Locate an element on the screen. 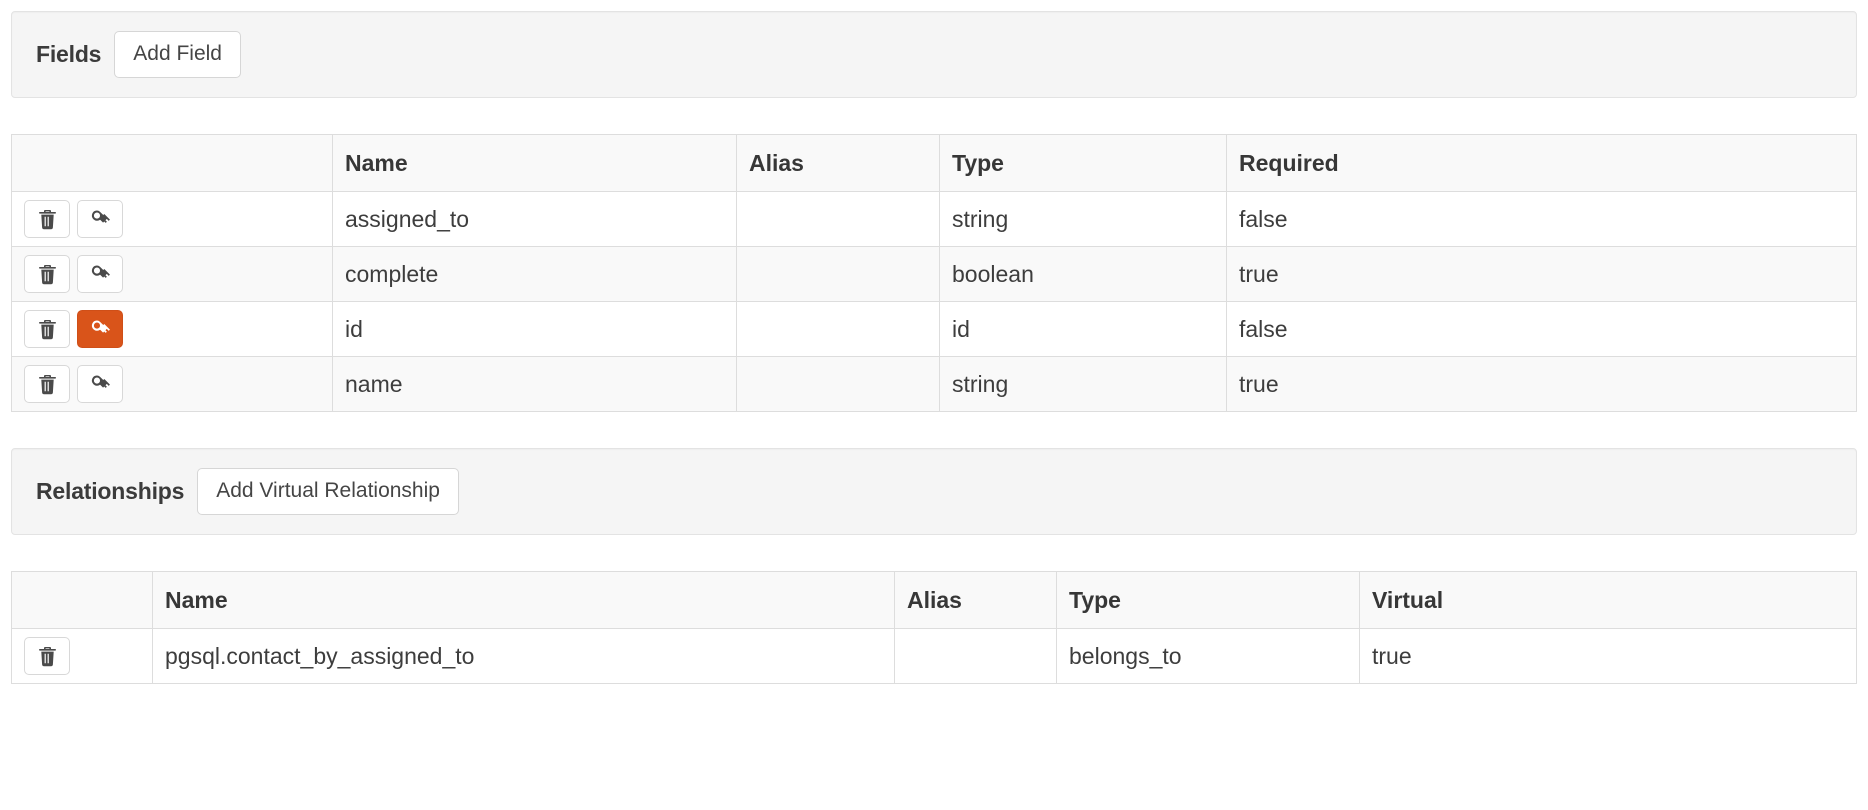 This screenshot has height=810, width=1868. relationships-section-title: Relationships is located at coordinates (110, 491).